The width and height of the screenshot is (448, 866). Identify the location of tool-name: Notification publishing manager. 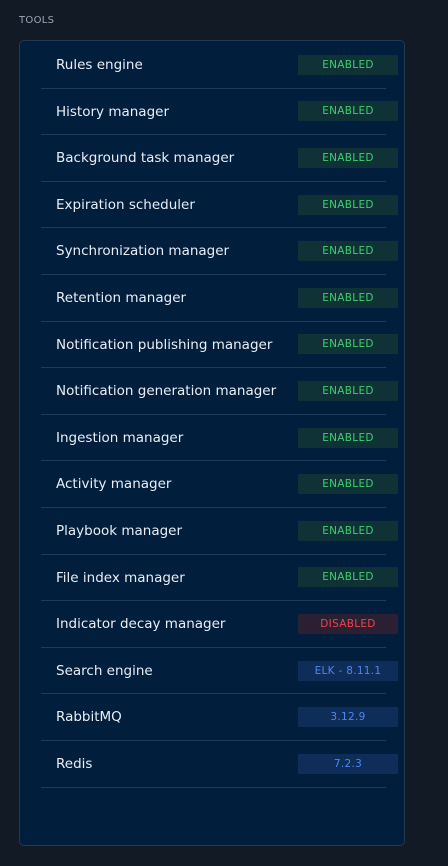
(164, 344).